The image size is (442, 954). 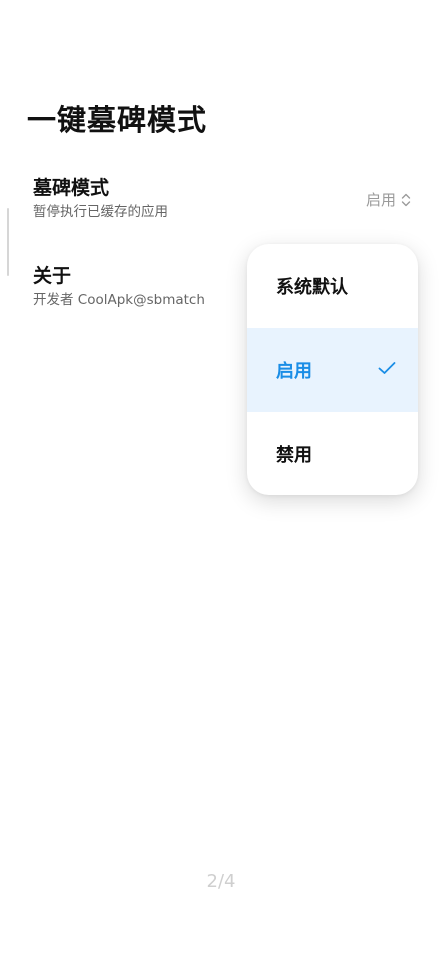 I want to click on updown-chevron-icon, so click(x=406, y=200).